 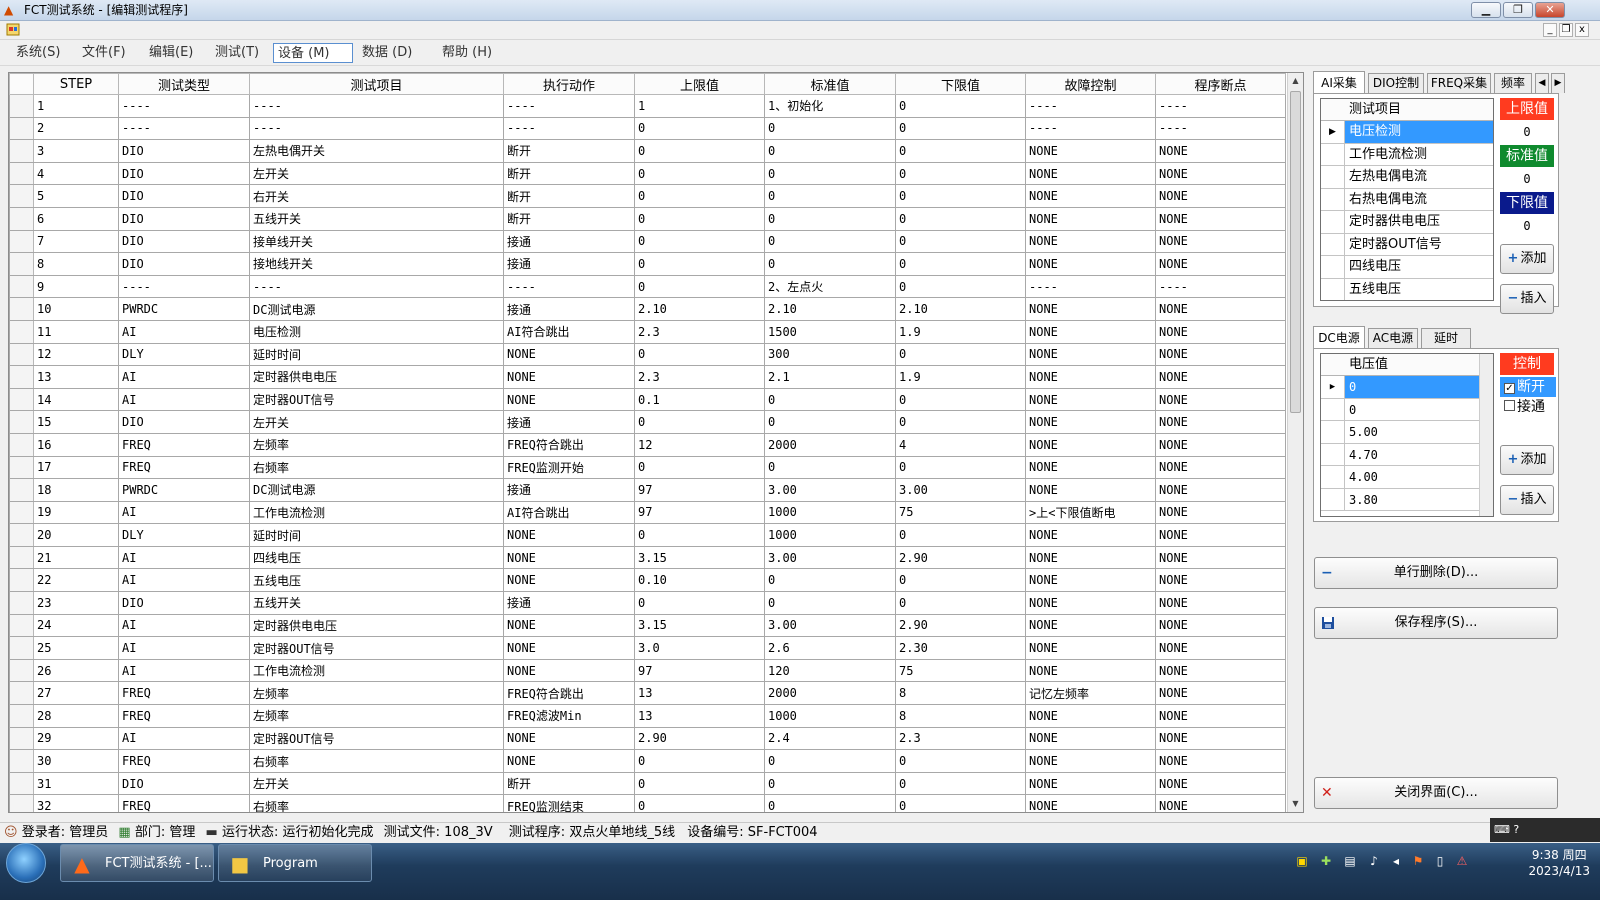 I want to click on table-row: 26 AI 工作电流检测 NONE 97 120 75 NONE NONE, so click(x=647, y=670).